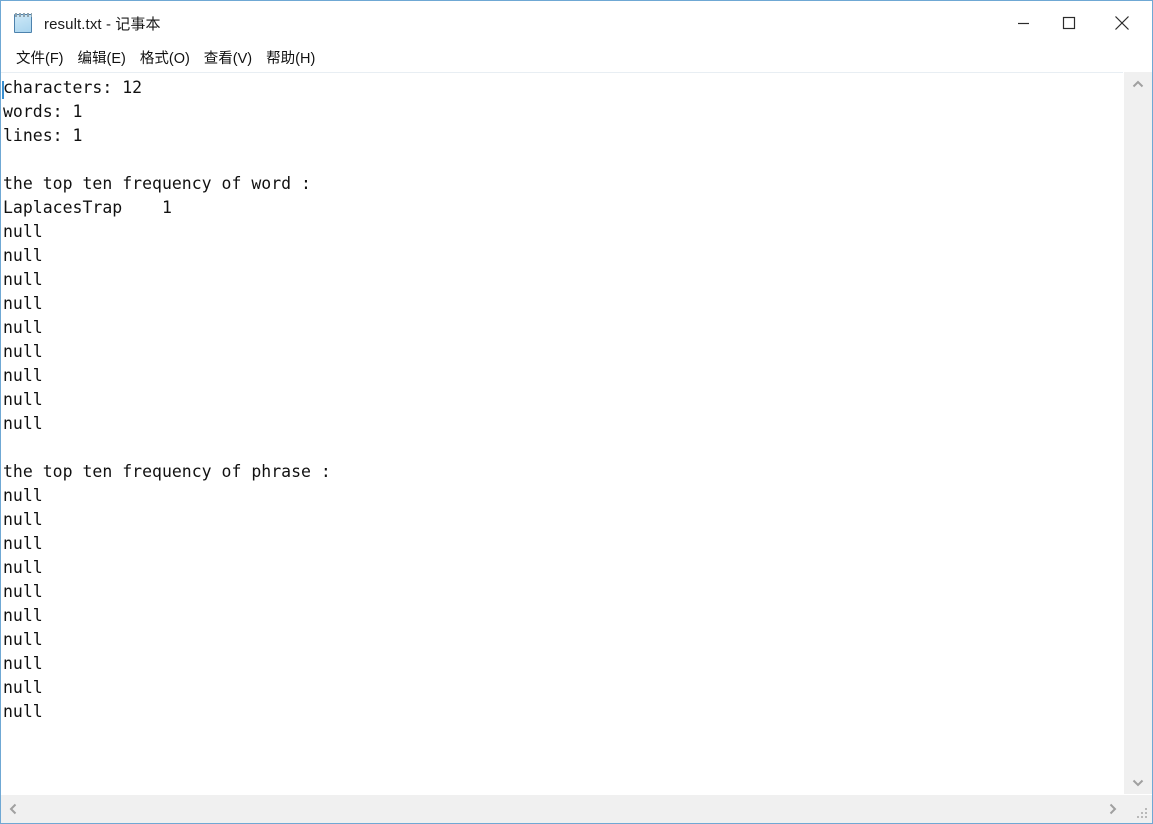 Image resolution: width=1153 pixels, height=824 pixels. What do you see at coordinates (24, 23) in the screenshot?
I see `notepad-icon` at bounding box center [24, 23].